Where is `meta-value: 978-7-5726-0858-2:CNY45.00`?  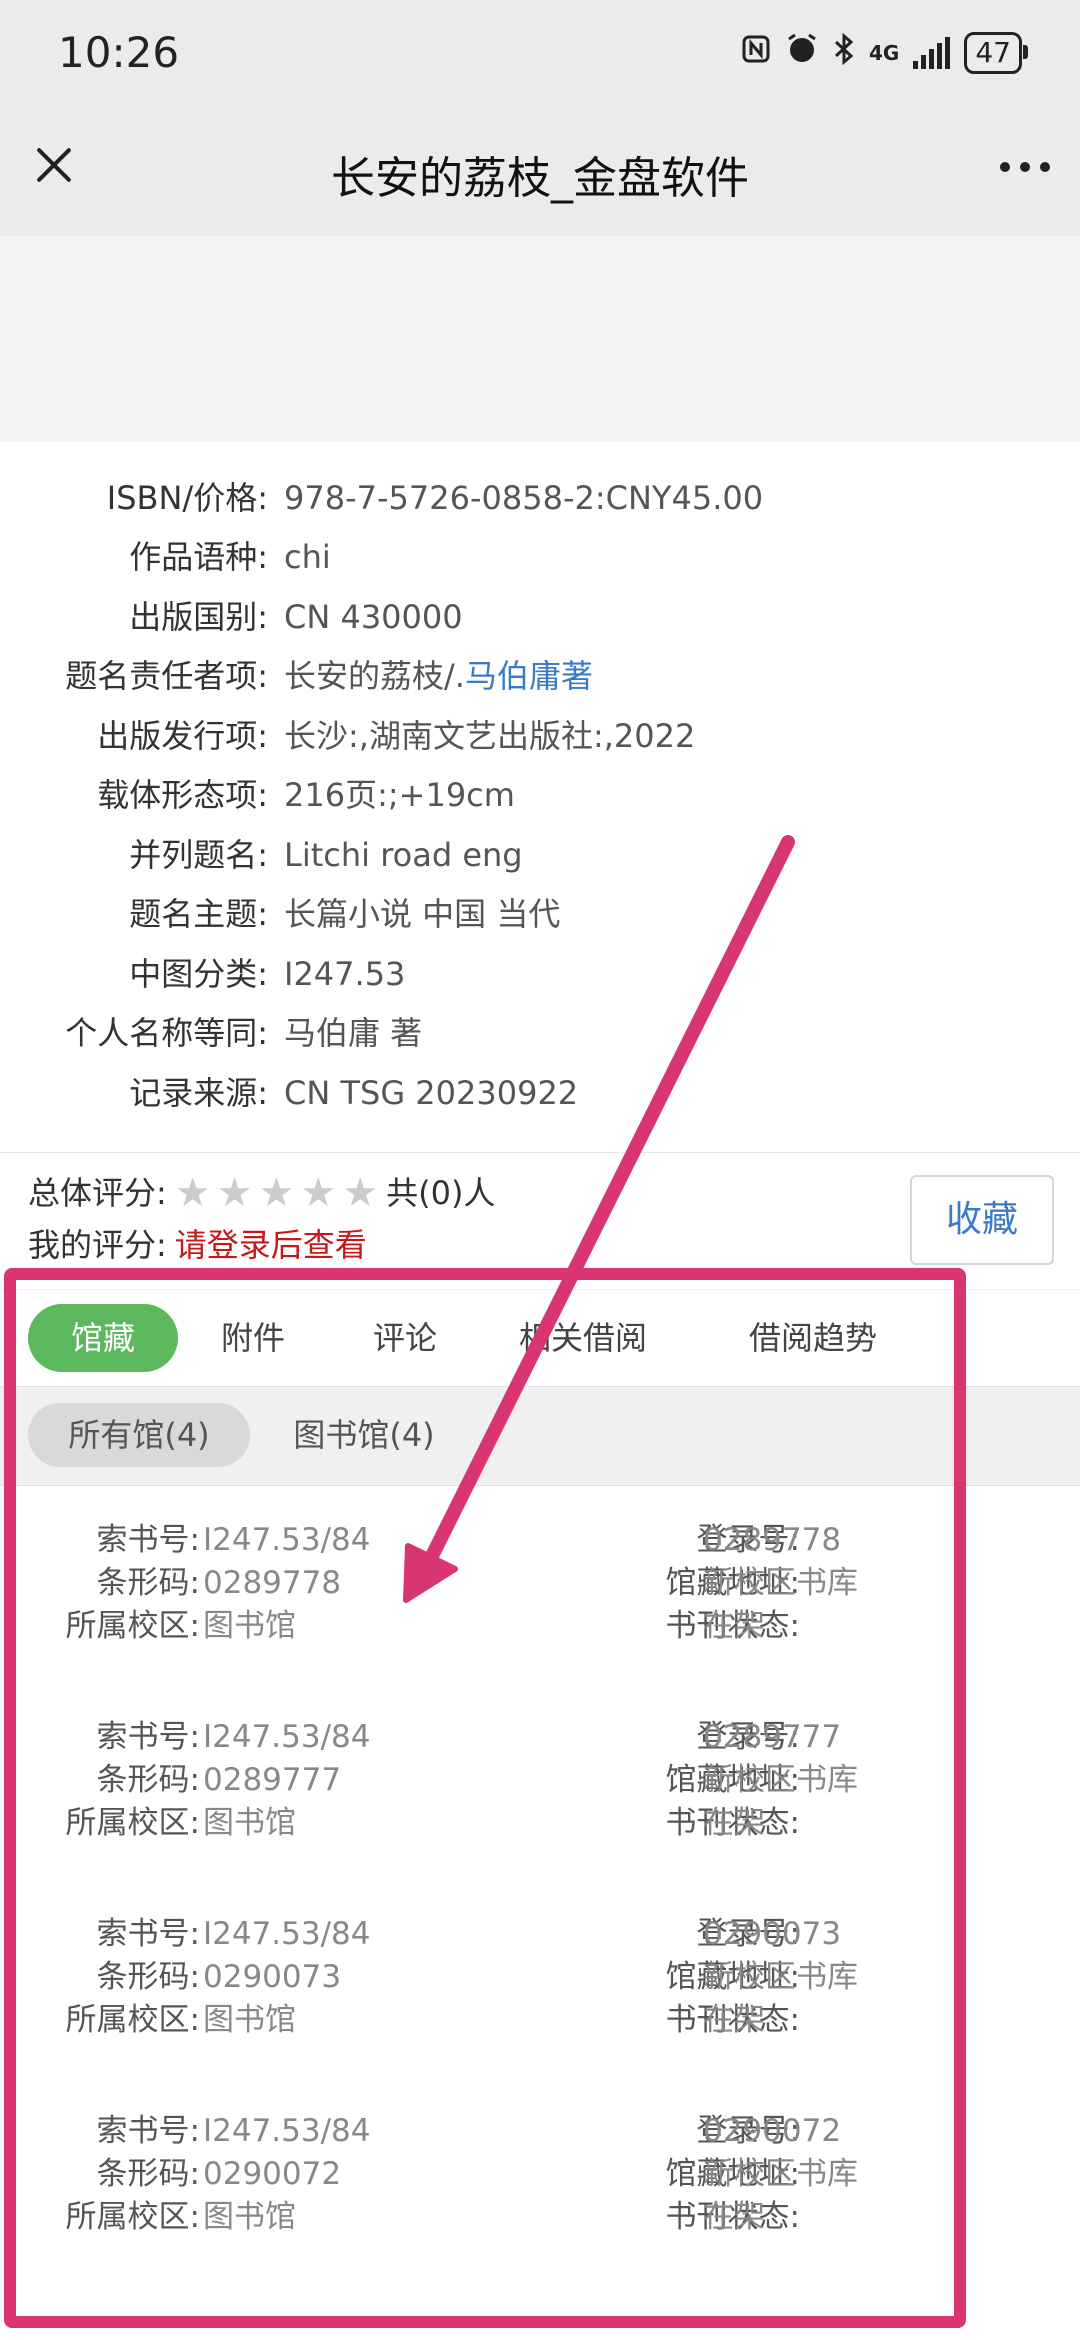 meta-value: 978-7-5726-0858-2:CNY45.00 is located at coordinates (524, 498).